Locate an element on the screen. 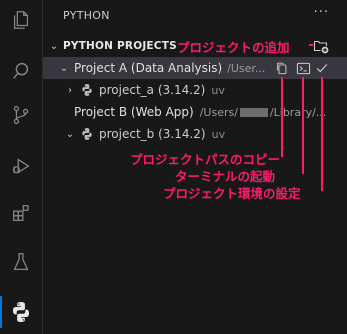 Image resolution: width=347 pixels, height=334 pixels. search-icon is located at coordinates (21, 71).